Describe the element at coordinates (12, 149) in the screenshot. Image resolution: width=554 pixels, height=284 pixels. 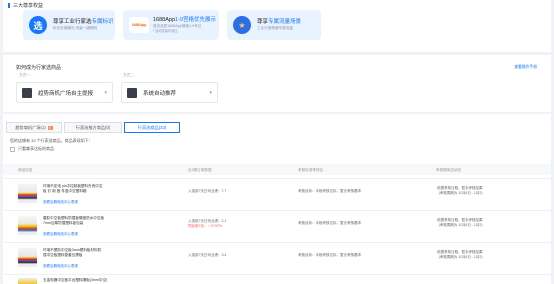
I see `checkbox` at that location.